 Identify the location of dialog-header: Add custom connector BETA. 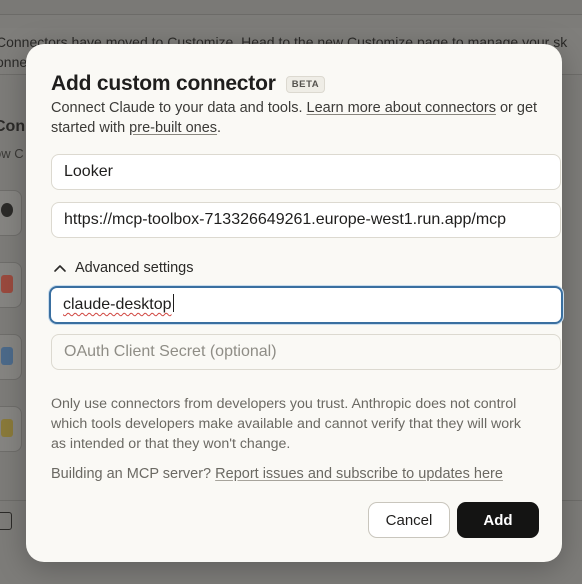
(188, 84).